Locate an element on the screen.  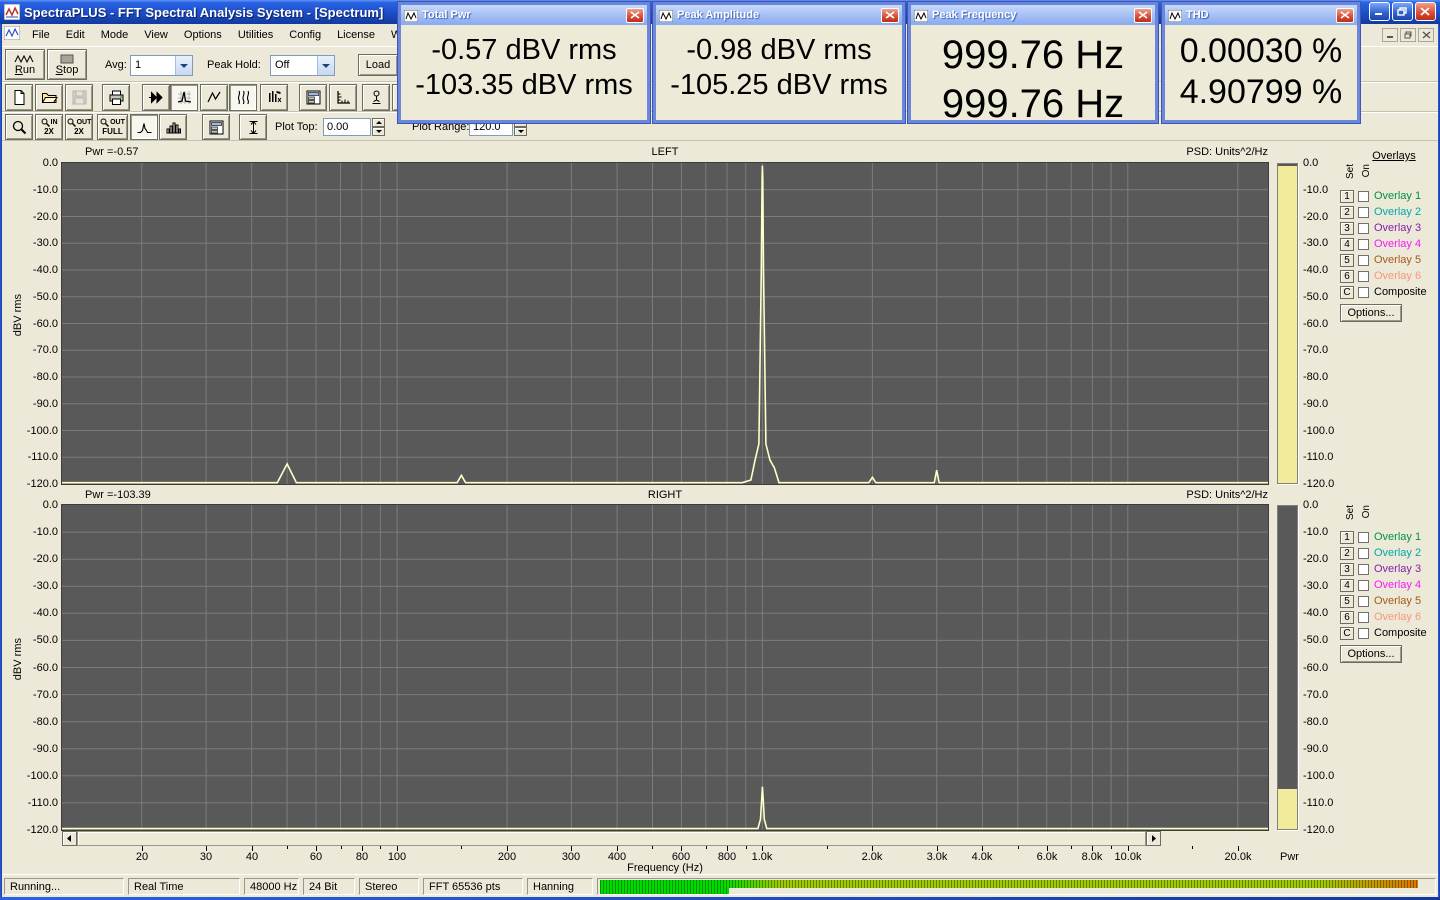
plot-top-spinner is located at coordinates (378, 127).